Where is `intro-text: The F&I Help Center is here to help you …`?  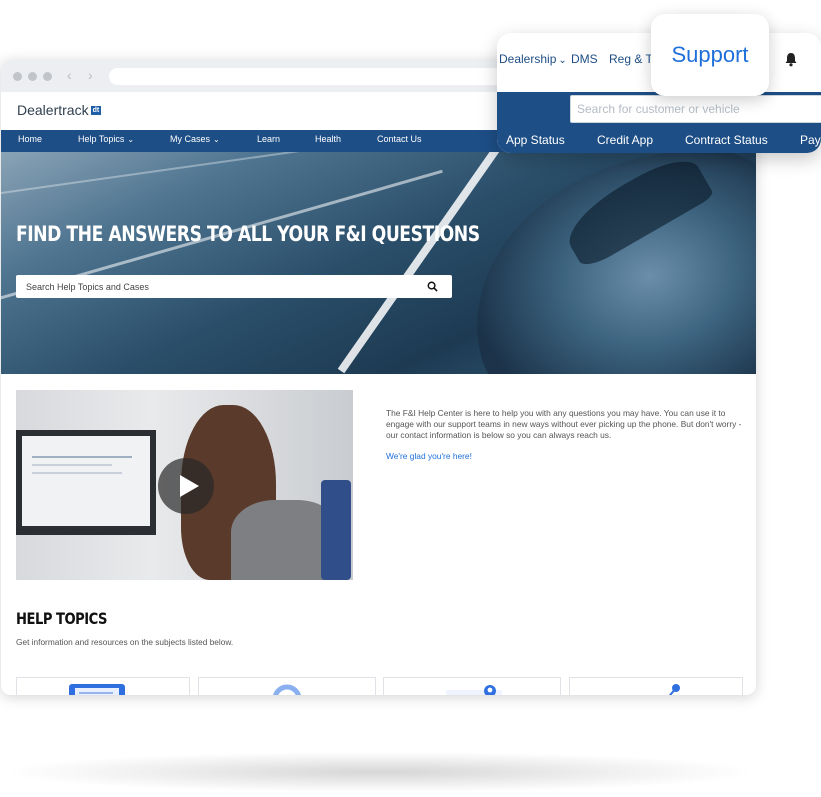 intro-text: The F&I Help Center is here to help you … is located at coordinates (564, 424).